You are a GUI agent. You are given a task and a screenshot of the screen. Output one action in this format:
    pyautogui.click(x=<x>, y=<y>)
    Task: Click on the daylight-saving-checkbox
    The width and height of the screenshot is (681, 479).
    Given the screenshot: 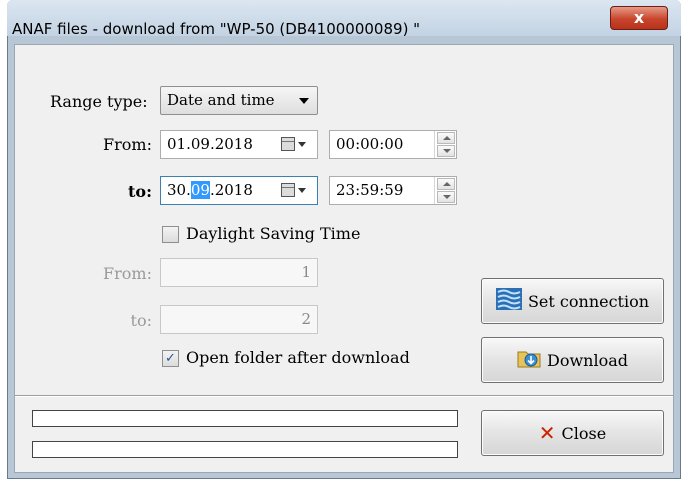 What is the action you would take?
    pyautogui.click(x=170, y=234)
    